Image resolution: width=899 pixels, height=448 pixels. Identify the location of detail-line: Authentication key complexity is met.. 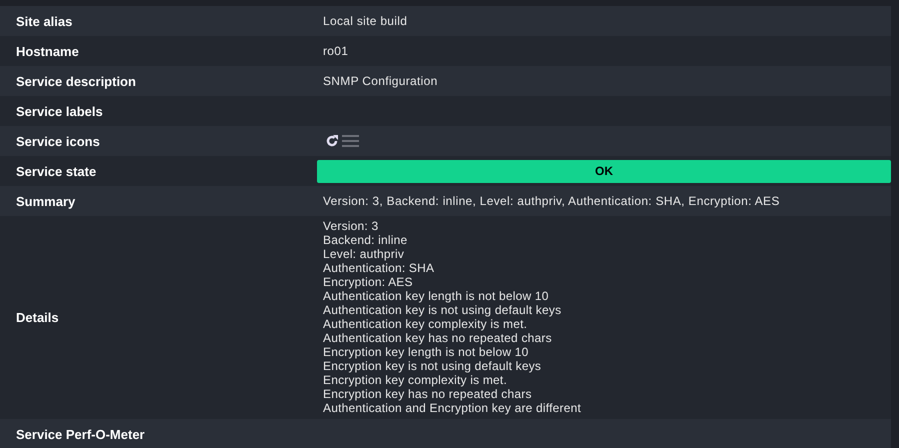
(425, 324).